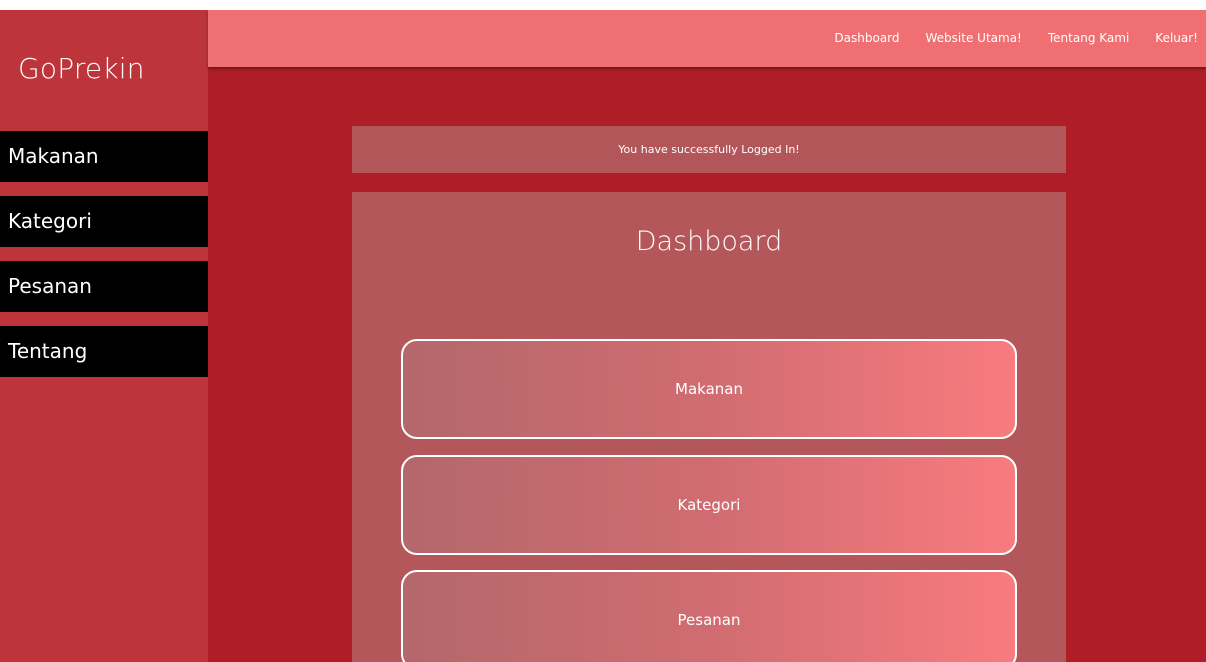  I want to click on dashboard-card-kategori: Kategori, so click(709, 505).